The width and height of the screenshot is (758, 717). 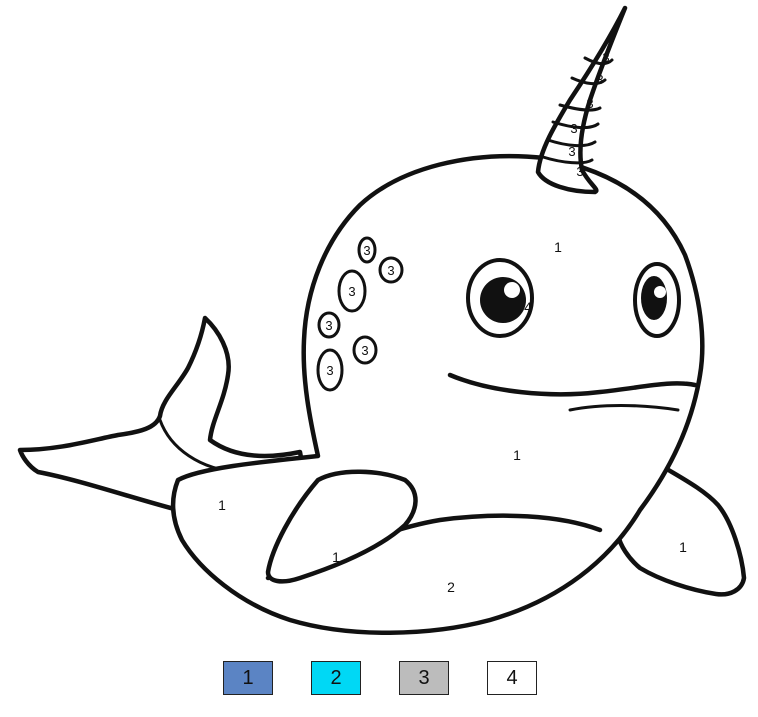 What do you see at coordinates (683, 547) in the screenshot?
I see `label-back-fin: 1` at bounding box center [683, 547].